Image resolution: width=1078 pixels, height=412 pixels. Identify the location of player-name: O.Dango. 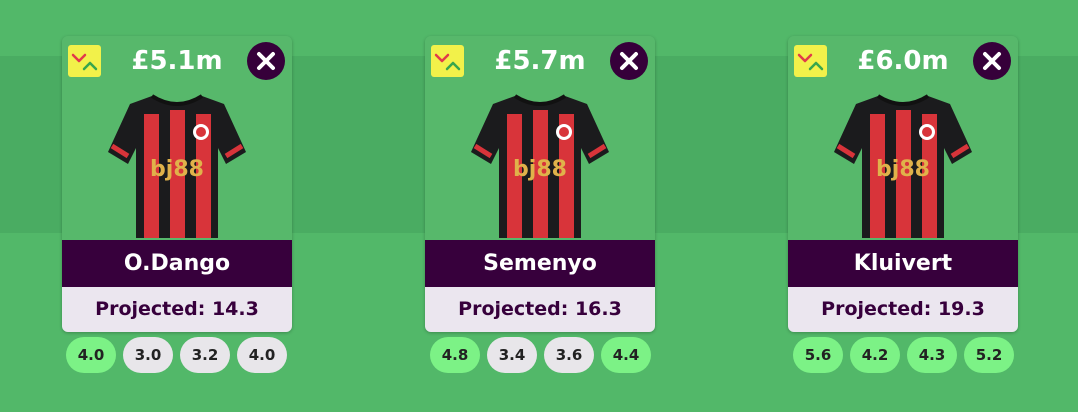
(177, 263).